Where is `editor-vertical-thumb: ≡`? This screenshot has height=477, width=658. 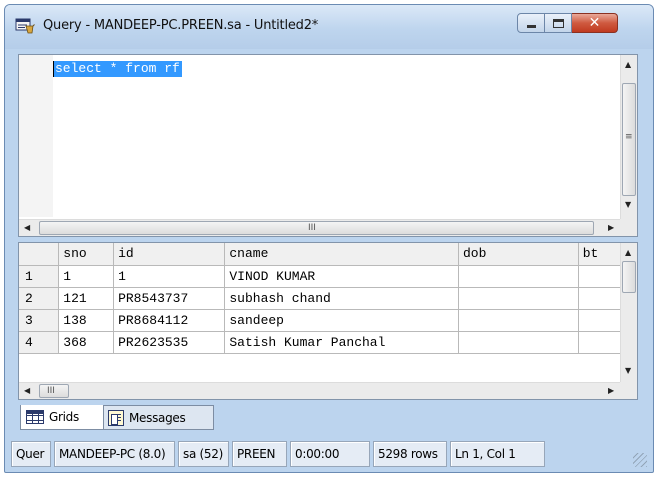
editor-vertical-thumb: ≡ is located at coordinates (629, 139).